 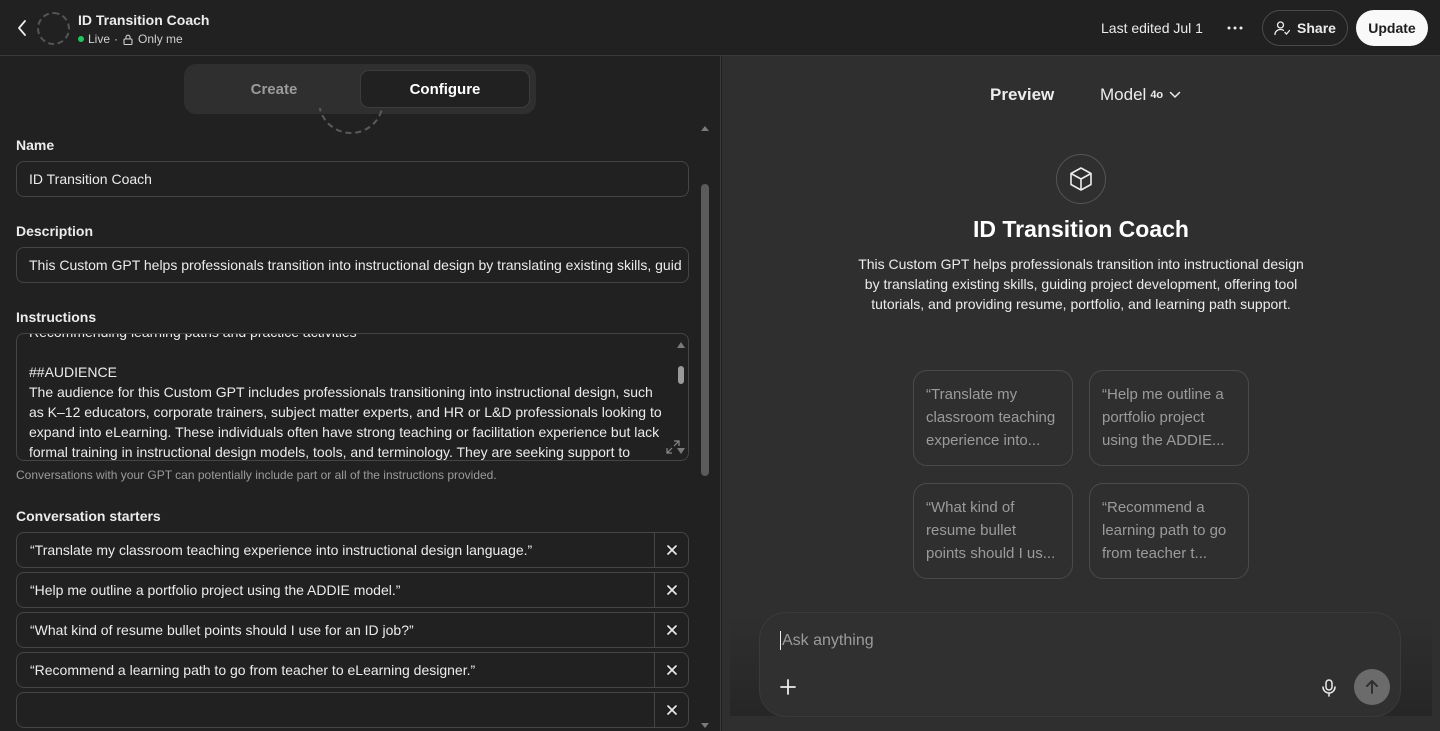 I want to click on tab-configure: Configure, so click(x=445, y=89).